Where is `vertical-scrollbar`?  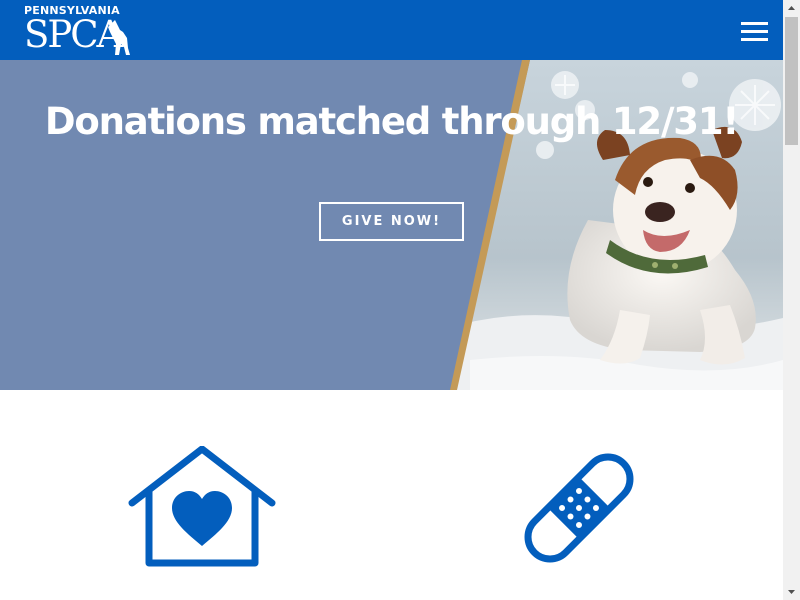
vertical-scrollbar is located at coordinates (791, 300).